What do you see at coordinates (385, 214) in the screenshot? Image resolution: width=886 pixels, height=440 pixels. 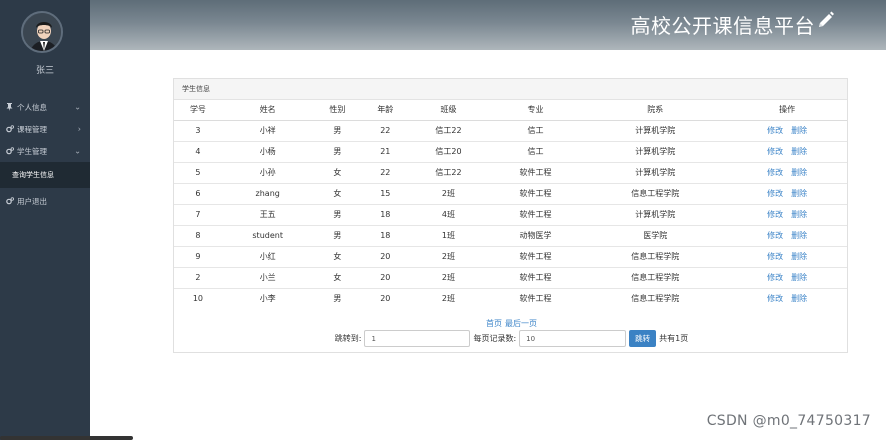 I see `table-cell: 18` at bounding box center [385, 214].